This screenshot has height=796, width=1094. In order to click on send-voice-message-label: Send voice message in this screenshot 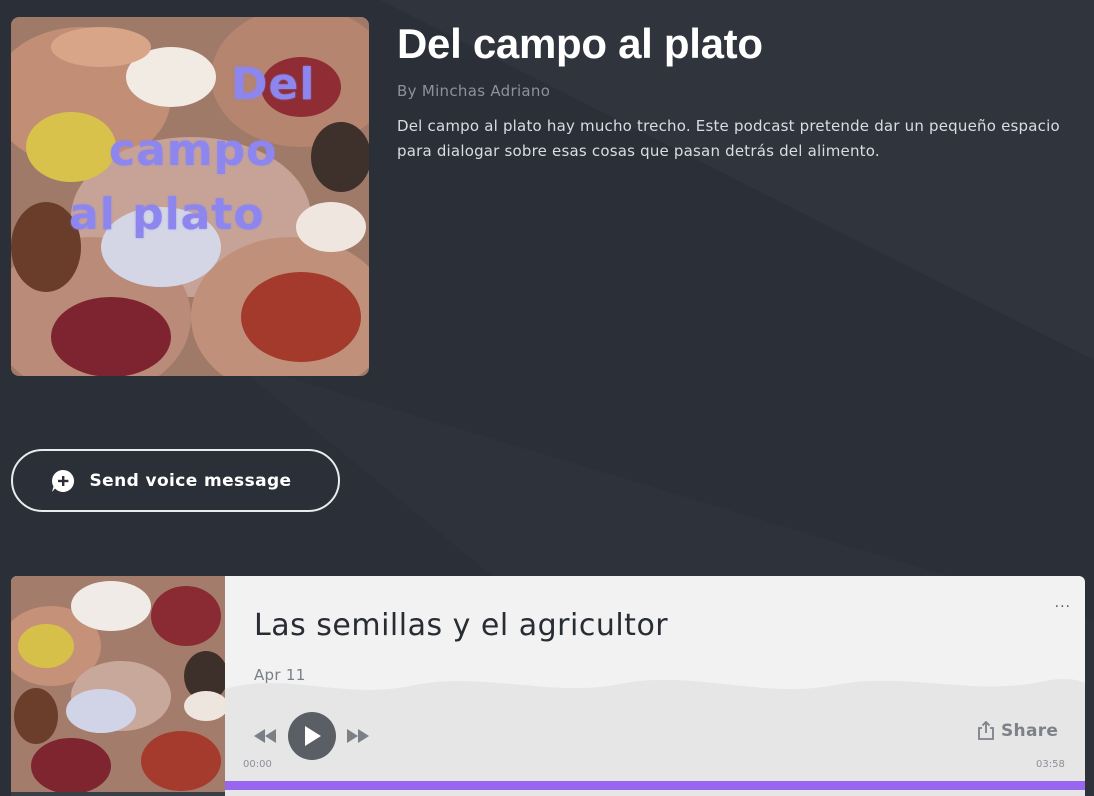, I will do `click(190, 480)`.